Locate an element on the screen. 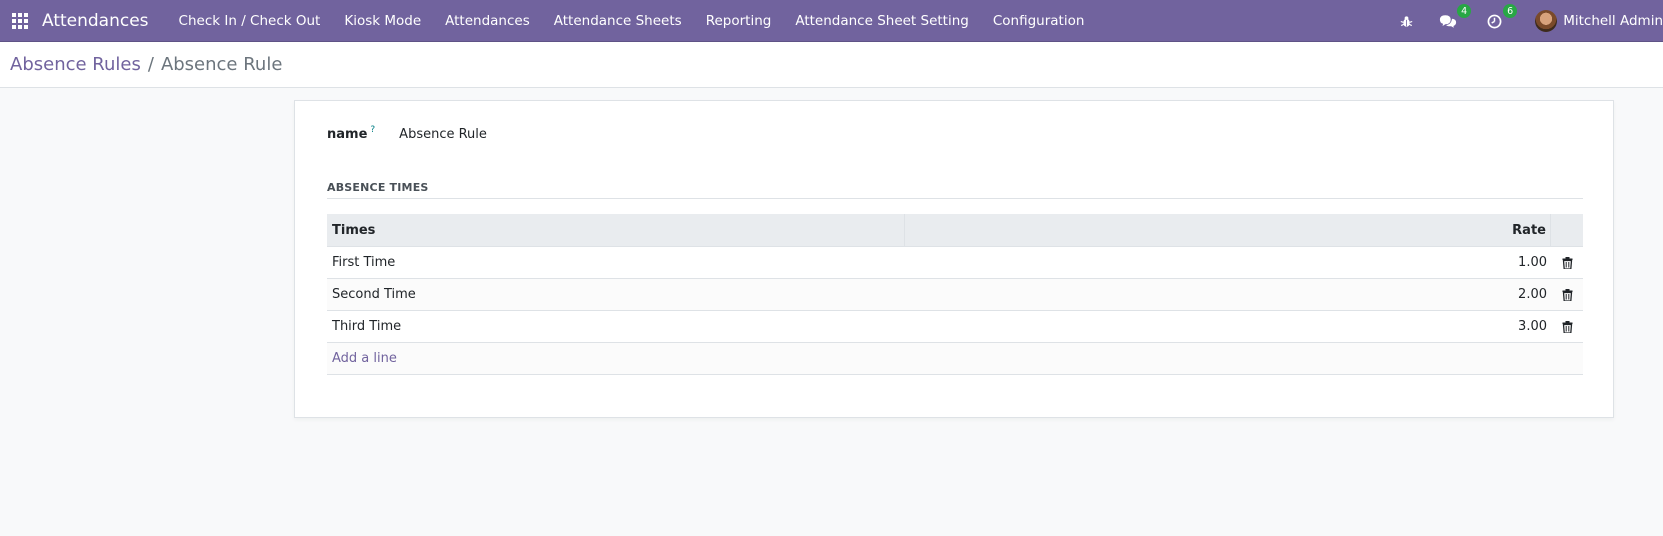 This screenshot has width=1663, height=536. column-header-times: Times is located at coordinates (616, 230).